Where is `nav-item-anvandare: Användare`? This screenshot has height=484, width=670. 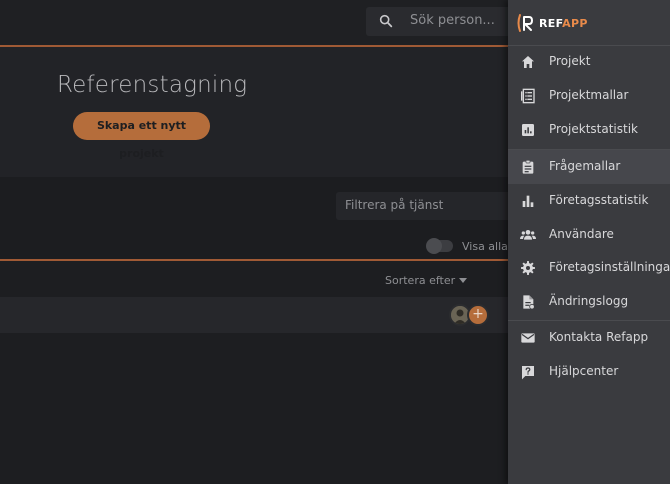 nav-item-anvandare: Användare is located at coordinates (589, 235).